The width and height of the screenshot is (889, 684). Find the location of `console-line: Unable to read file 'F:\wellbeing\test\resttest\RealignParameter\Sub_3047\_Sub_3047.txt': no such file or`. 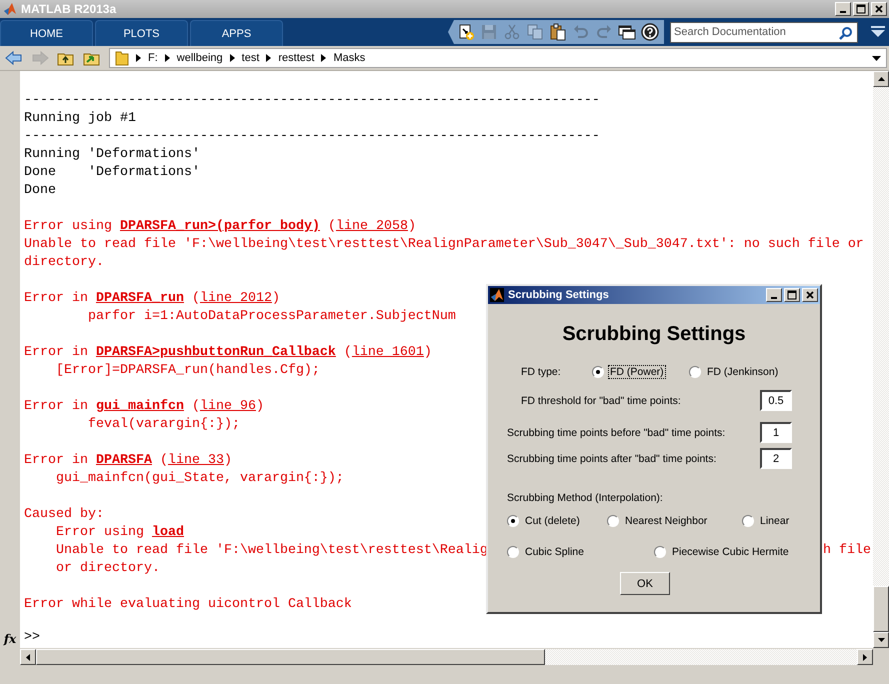

console-line: Unable to read file 'F:\wellbeing\test\resttest\RealignParameter\Sub_3047\_Sub_3047.txt': no such file or is located at coordinates (444, 245).